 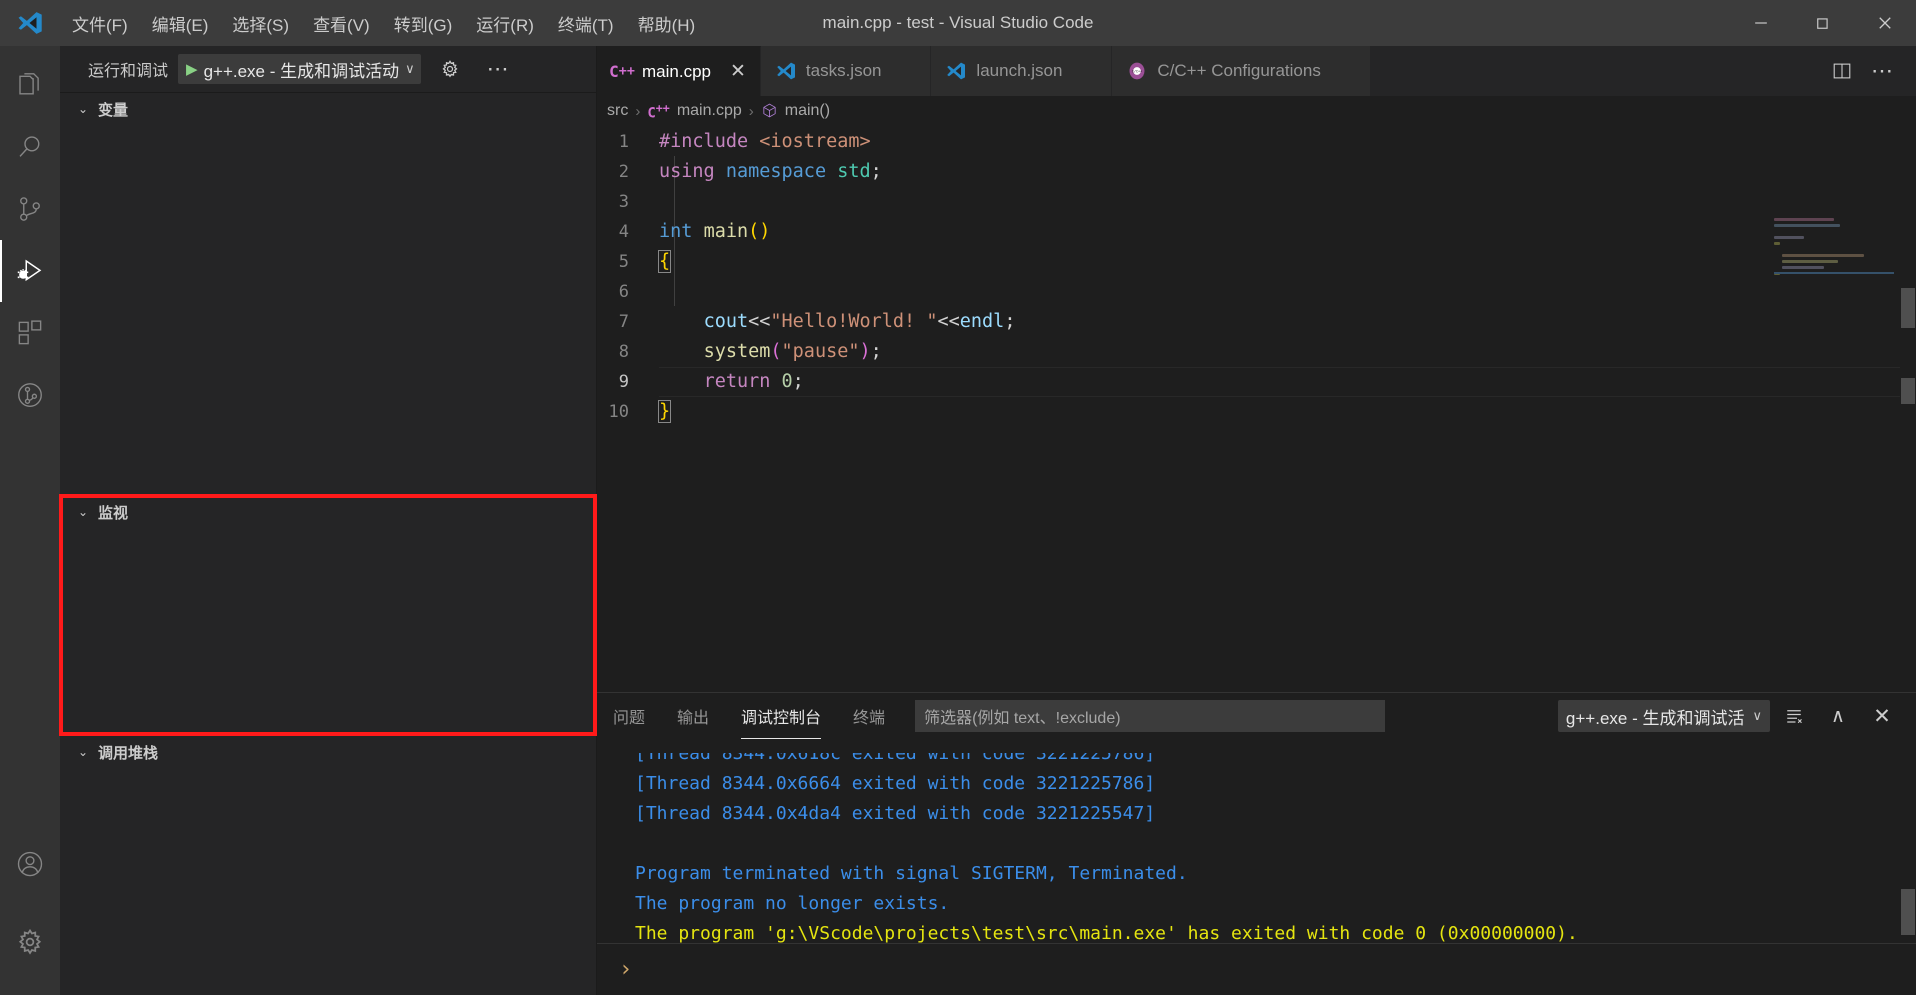 I want to click on panel-actions: g++.exe - 生成和调试活 ∨ ∧ ✕, so click(x=1736, y=716).